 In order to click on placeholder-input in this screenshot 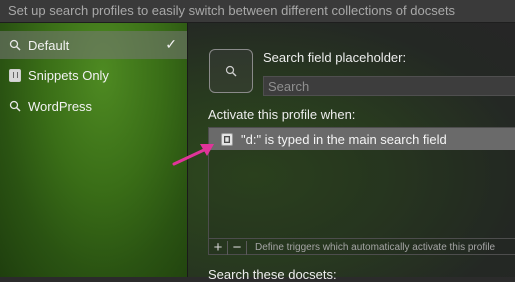, I will do `click(389, 86)`.